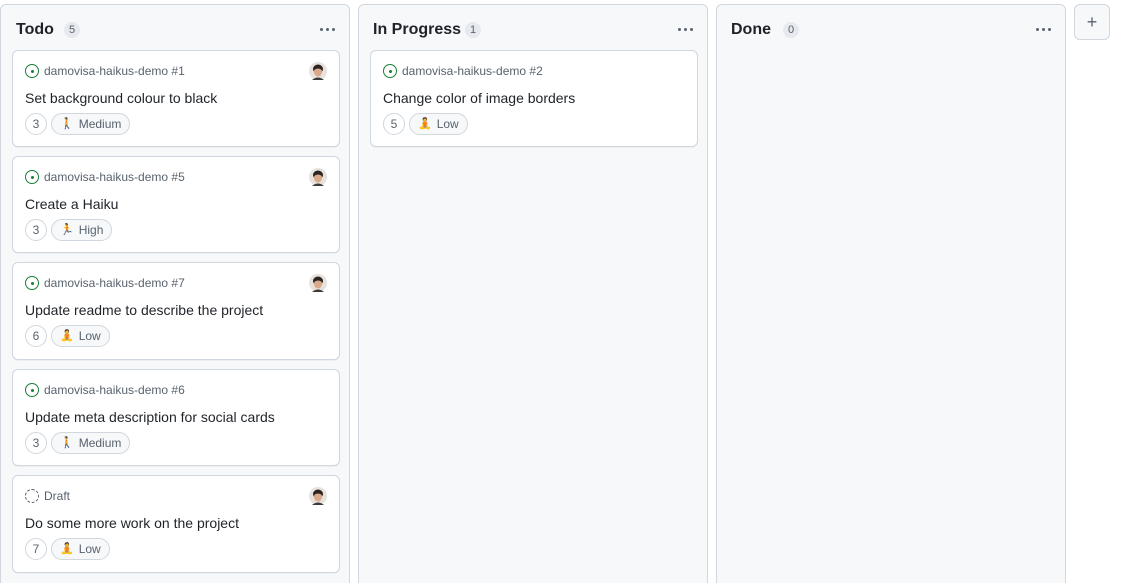 The width and height of the screenshot is (1129, 583). I want to click on priority-label: High, so click(91, 230).